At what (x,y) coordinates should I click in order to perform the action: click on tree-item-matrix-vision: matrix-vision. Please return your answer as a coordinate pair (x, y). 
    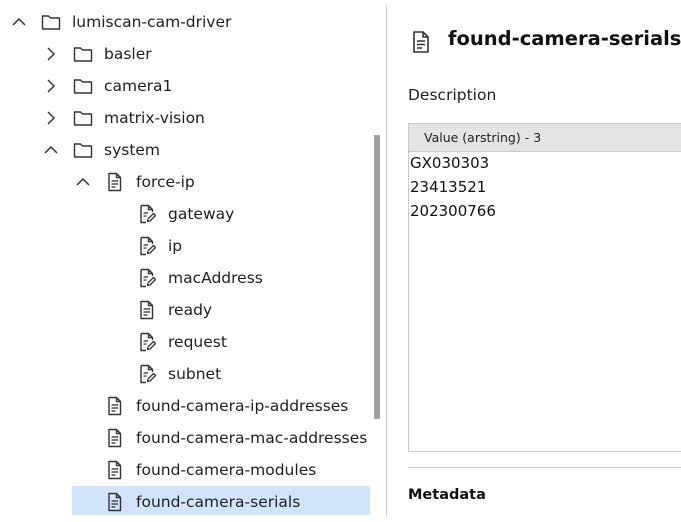
    Looking at the image, I should click on (192, 118).